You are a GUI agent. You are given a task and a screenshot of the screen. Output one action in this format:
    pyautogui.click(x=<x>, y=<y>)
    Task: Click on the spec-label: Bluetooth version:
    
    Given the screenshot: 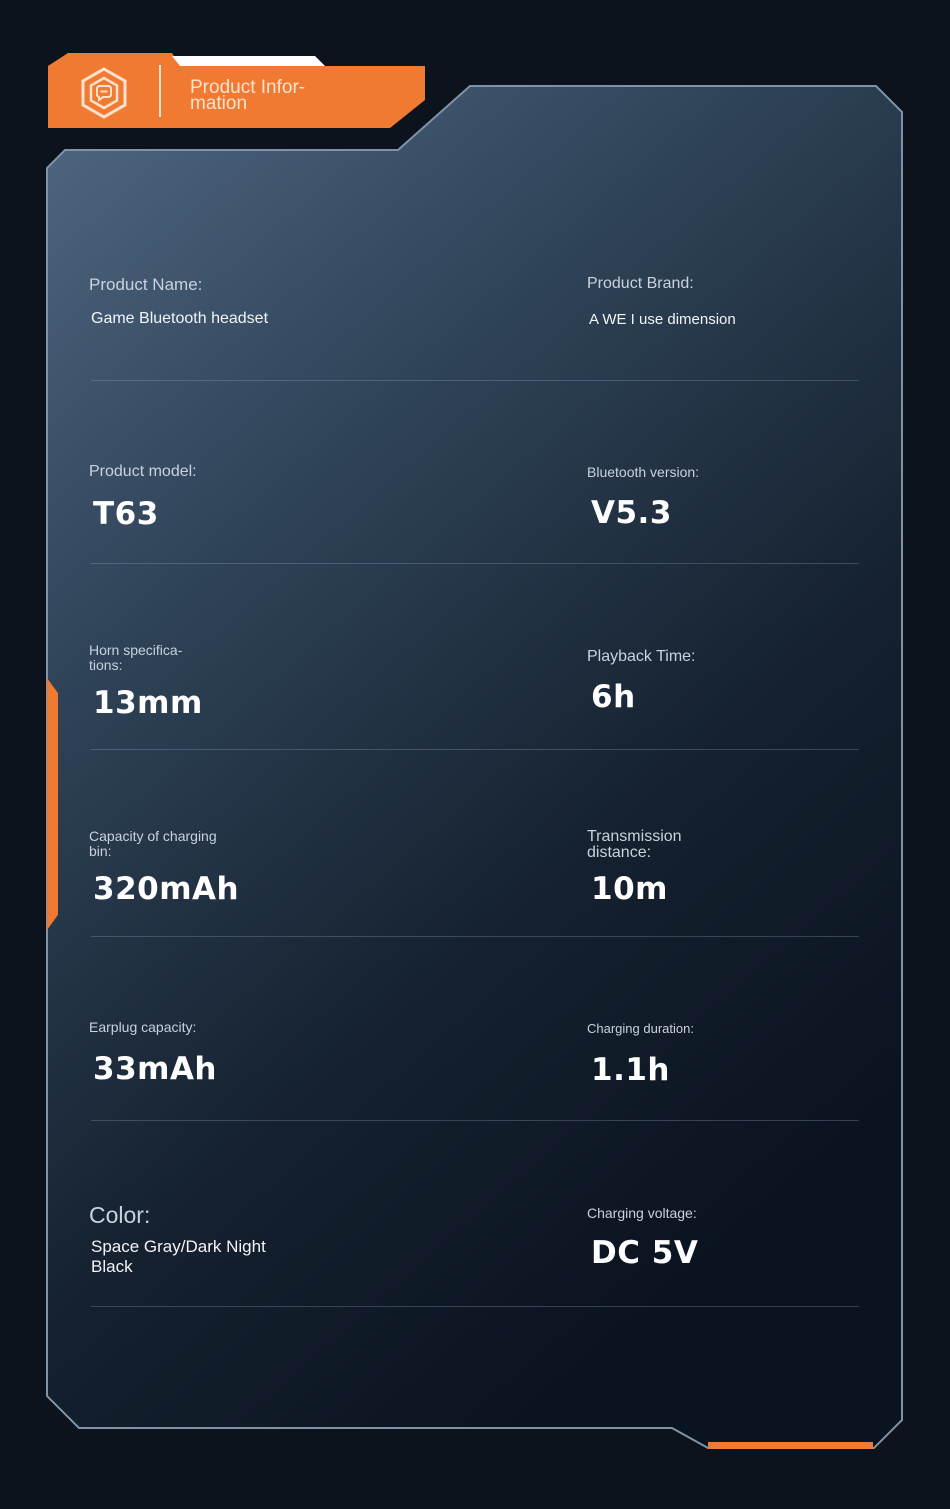 What is the action you would take?
    pyautogui.click(x=643, y=472)
    